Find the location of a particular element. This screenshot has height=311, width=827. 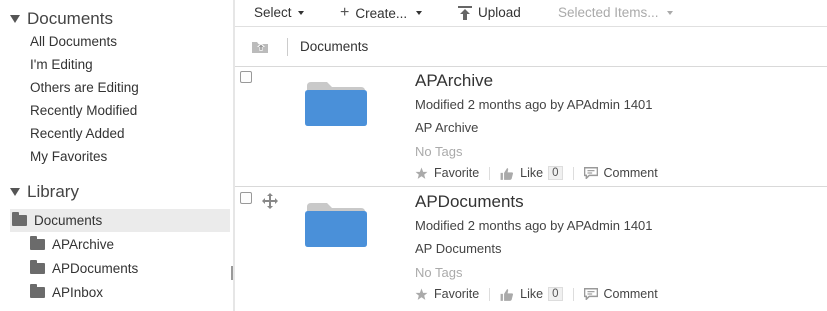

parent-folder-icon is located at coordinates (260, 46).